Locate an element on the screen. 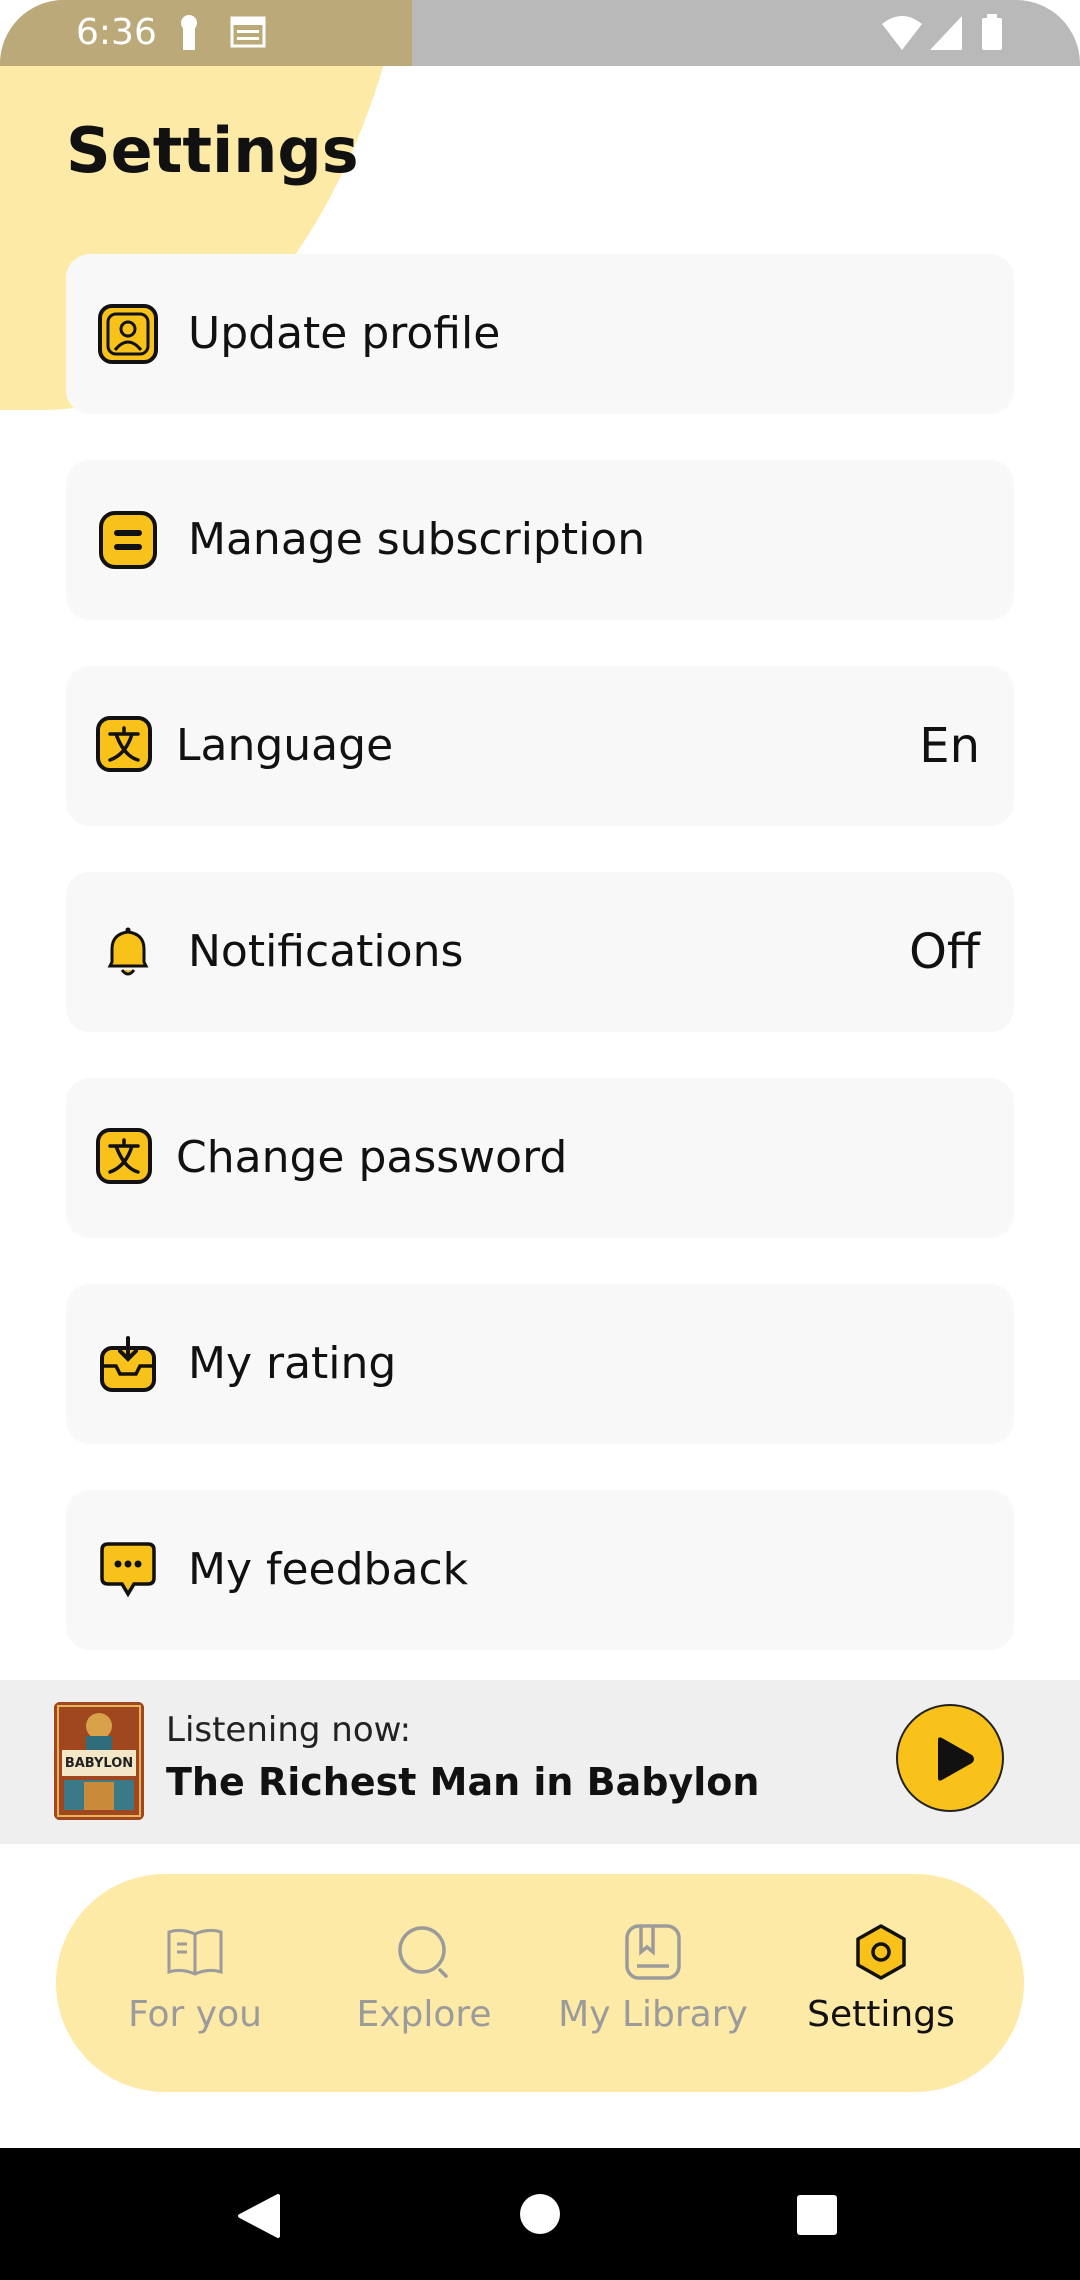 This screenshot has width=1080, height=2280. book-cover-title: BABYLON is located at coordinates (99, 1763).